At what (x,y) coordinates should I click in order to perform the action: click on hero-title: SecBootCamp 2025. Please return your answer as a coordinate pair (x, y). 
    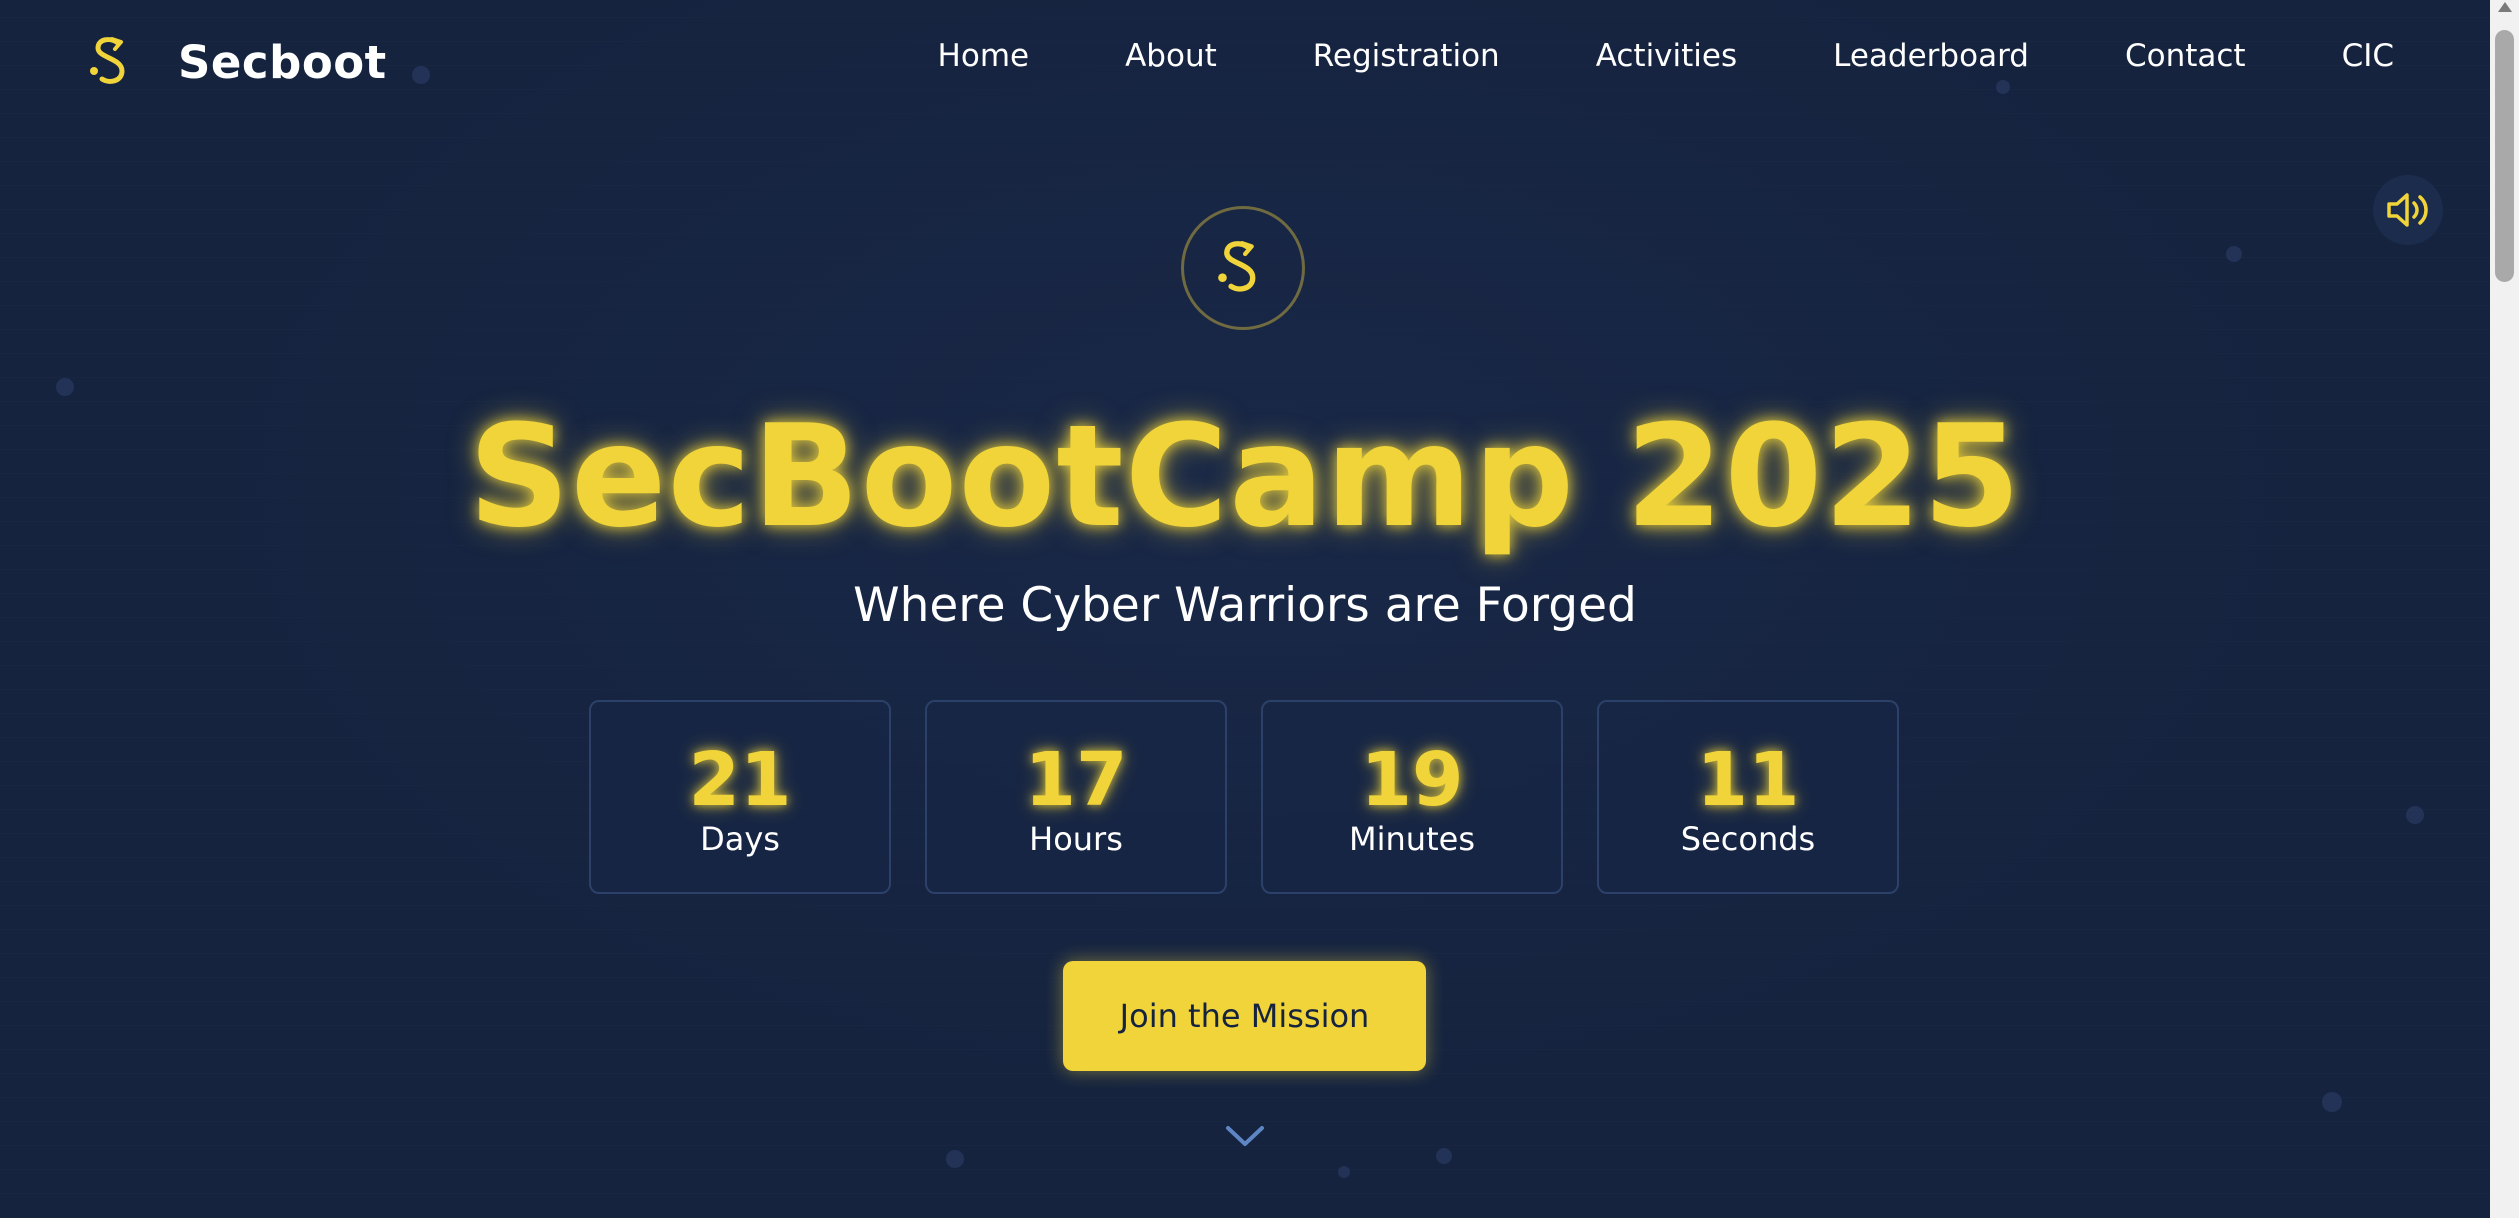
    Looking at the image, I should click on (1245, 477).